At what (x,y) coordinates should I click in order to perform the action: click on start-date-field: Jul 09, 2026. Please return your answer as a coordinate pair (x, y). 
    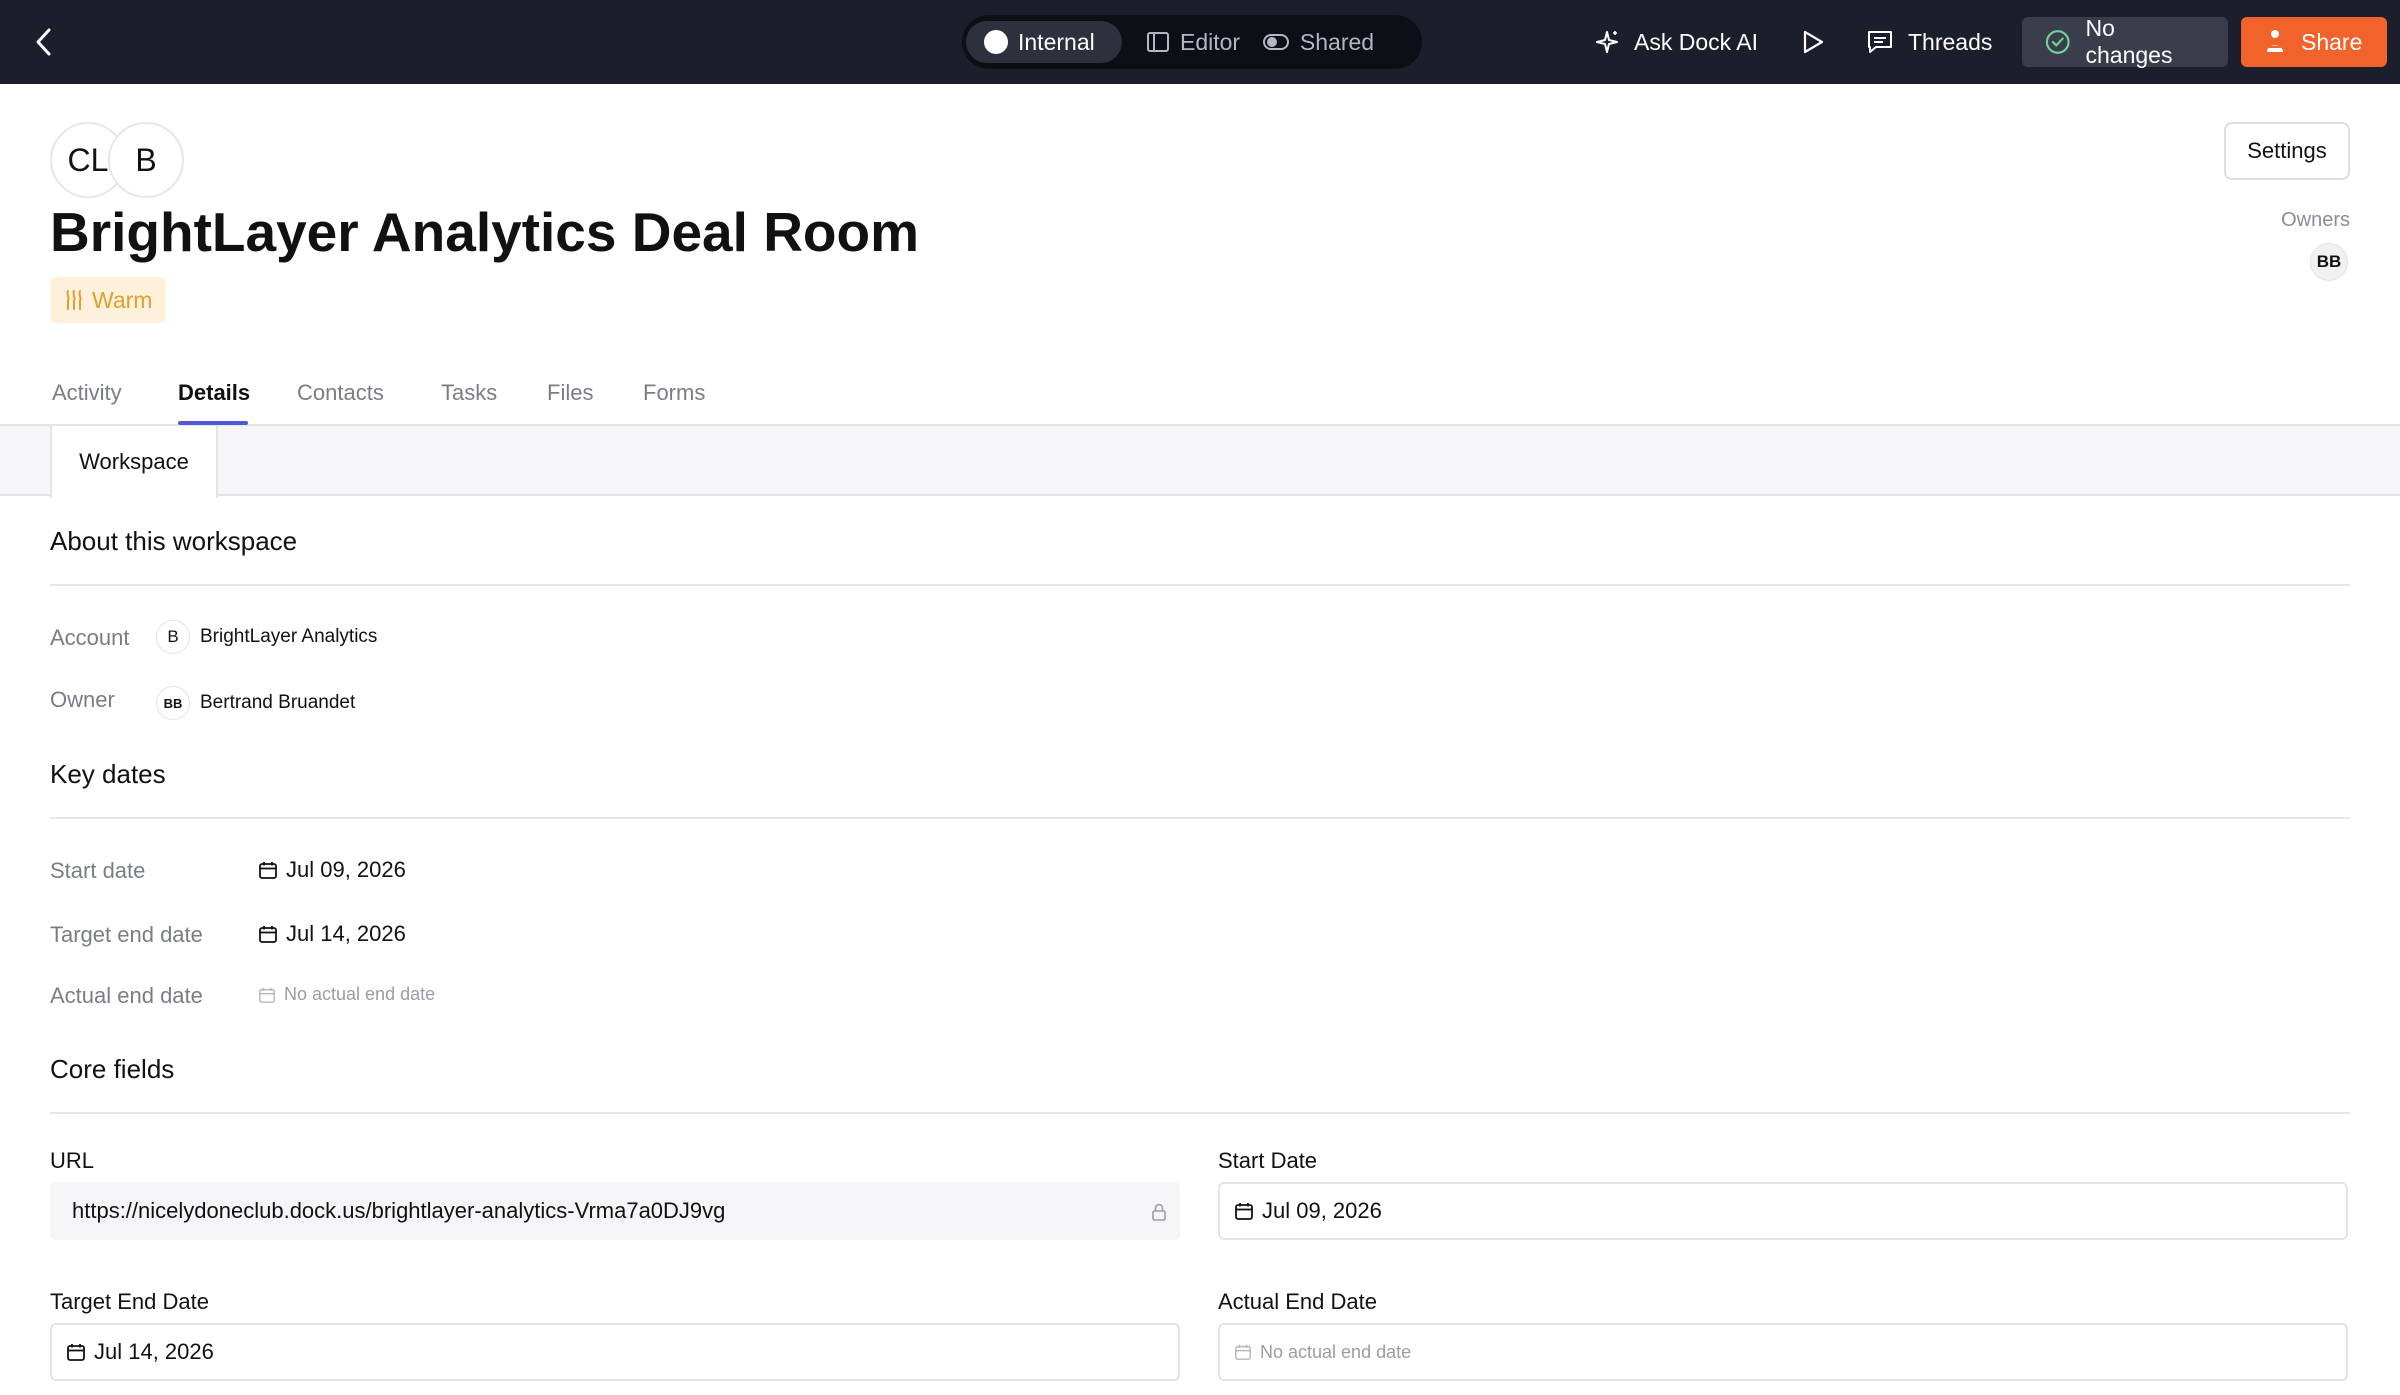
    Looking at the image, I should click on (1783, 1211).